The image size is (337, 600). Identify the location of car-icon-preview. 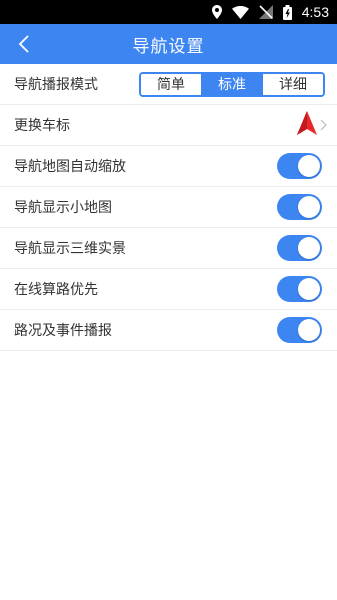
(312, 125).